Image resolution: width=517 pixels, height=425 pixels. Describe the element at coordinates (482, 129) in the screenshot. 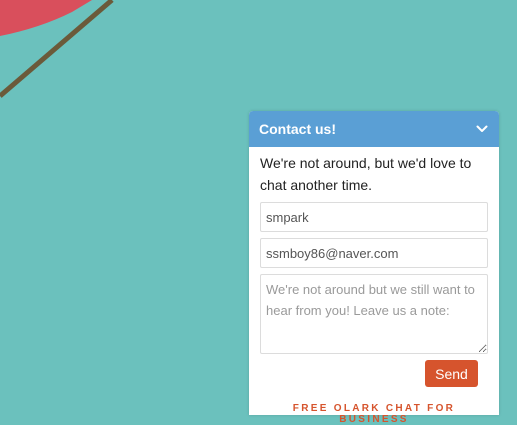

I see `chevron-down-icon` at that location.